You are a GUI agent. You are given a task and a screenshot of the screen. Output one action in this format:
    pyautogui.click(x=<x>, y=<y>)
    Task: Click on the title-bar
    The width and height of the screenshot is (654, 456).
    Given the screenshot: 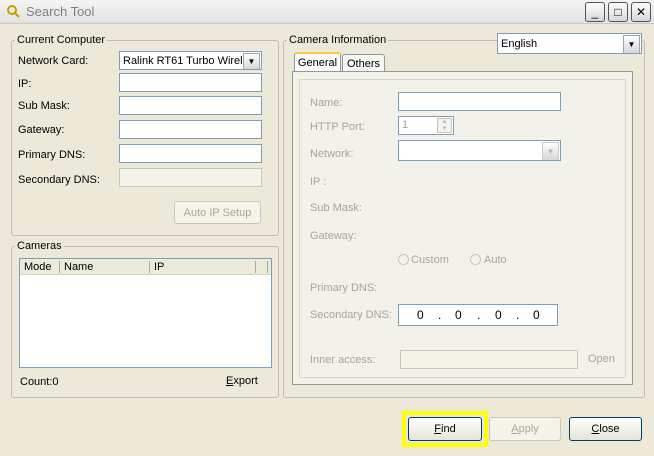 What is the action you would take?
    pyautogui.click(x=327, y=12)
    